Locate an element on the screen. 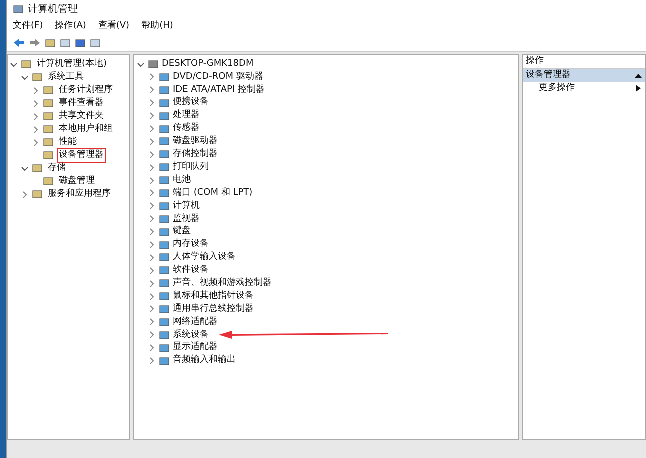 This screenshot has height=458, width=646. device-category: 存储控制器 is located at coordinates (195, 155).